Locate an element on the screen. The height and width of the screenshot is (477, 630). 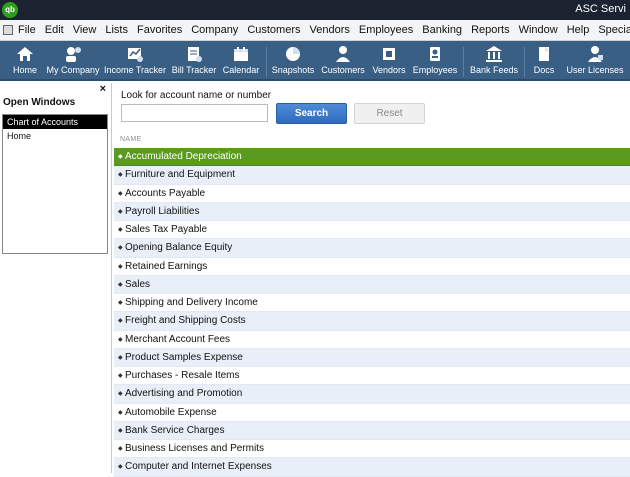
account-row: ◆ Payroll Liabilities is located at coordinates (372, 211).